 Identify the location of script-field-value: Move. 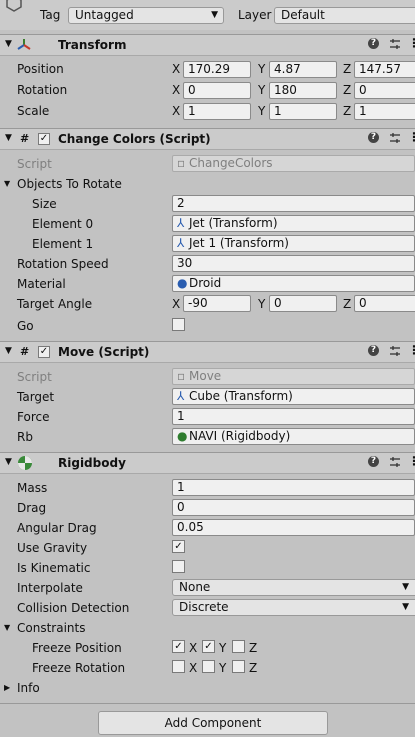
(205, 376).